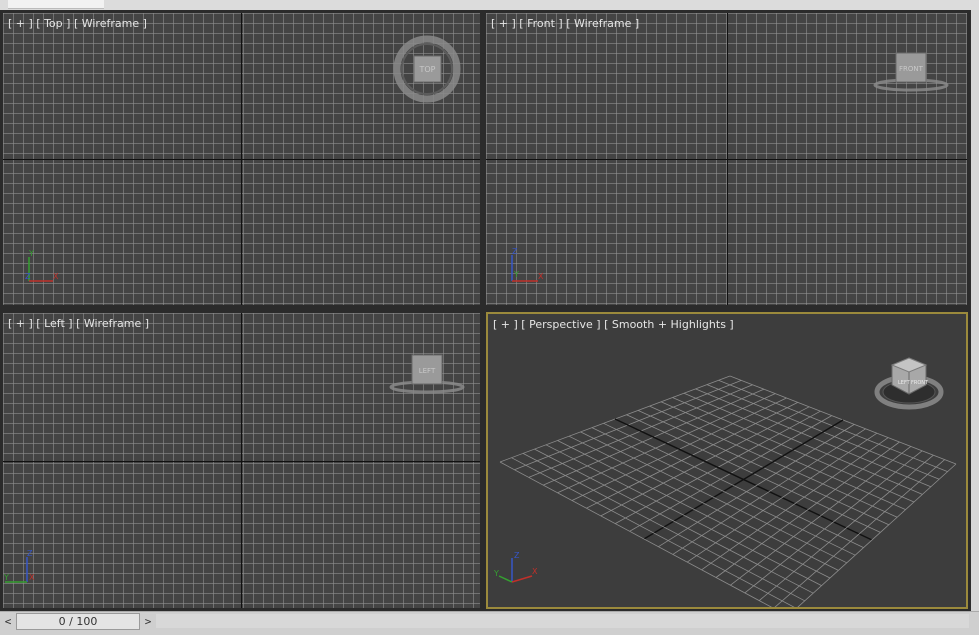 This screenshot has width=979, height=635. Describe the element at coordinates (31, 253) in the screenshot. I see `axis-label-a: Y` at that location.